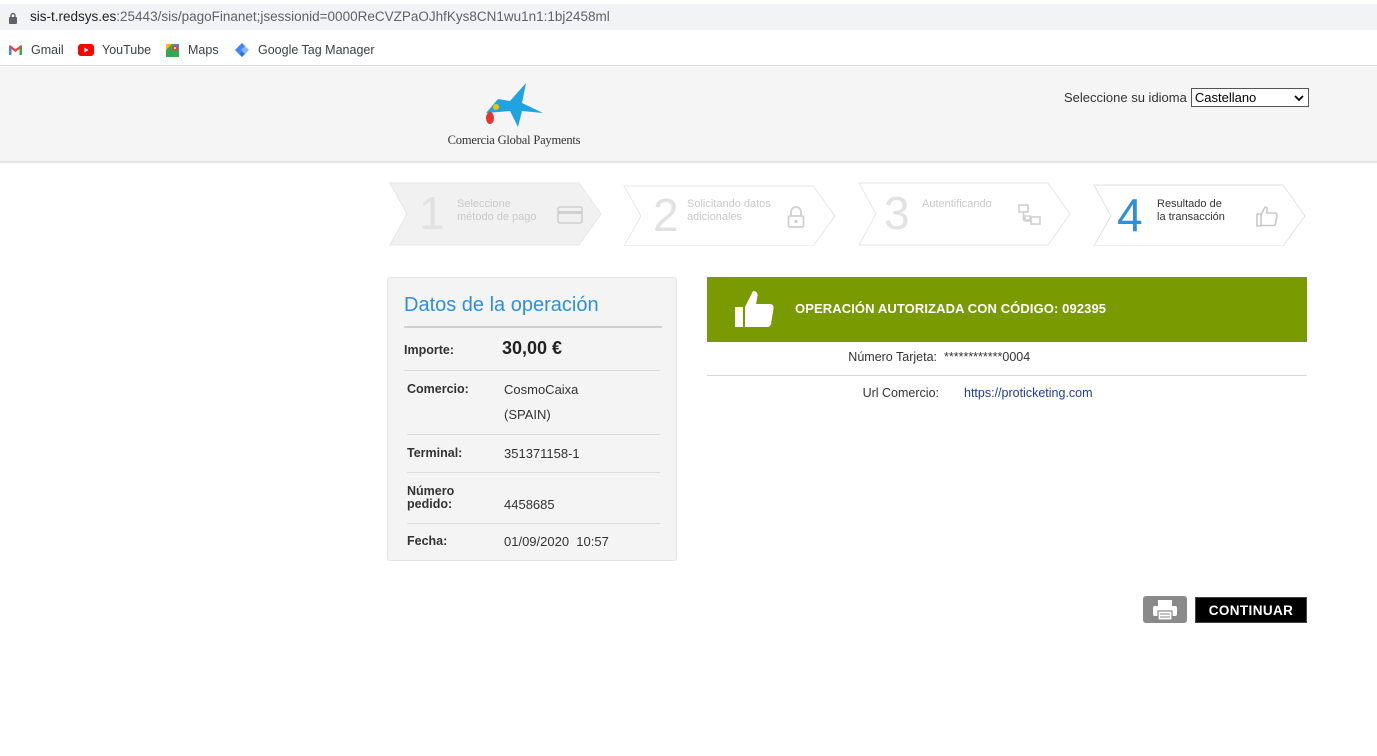 This screenshot has height=756, width=1377. I want to click on url-host: sis-t.redsys.es, so click(73, 16).